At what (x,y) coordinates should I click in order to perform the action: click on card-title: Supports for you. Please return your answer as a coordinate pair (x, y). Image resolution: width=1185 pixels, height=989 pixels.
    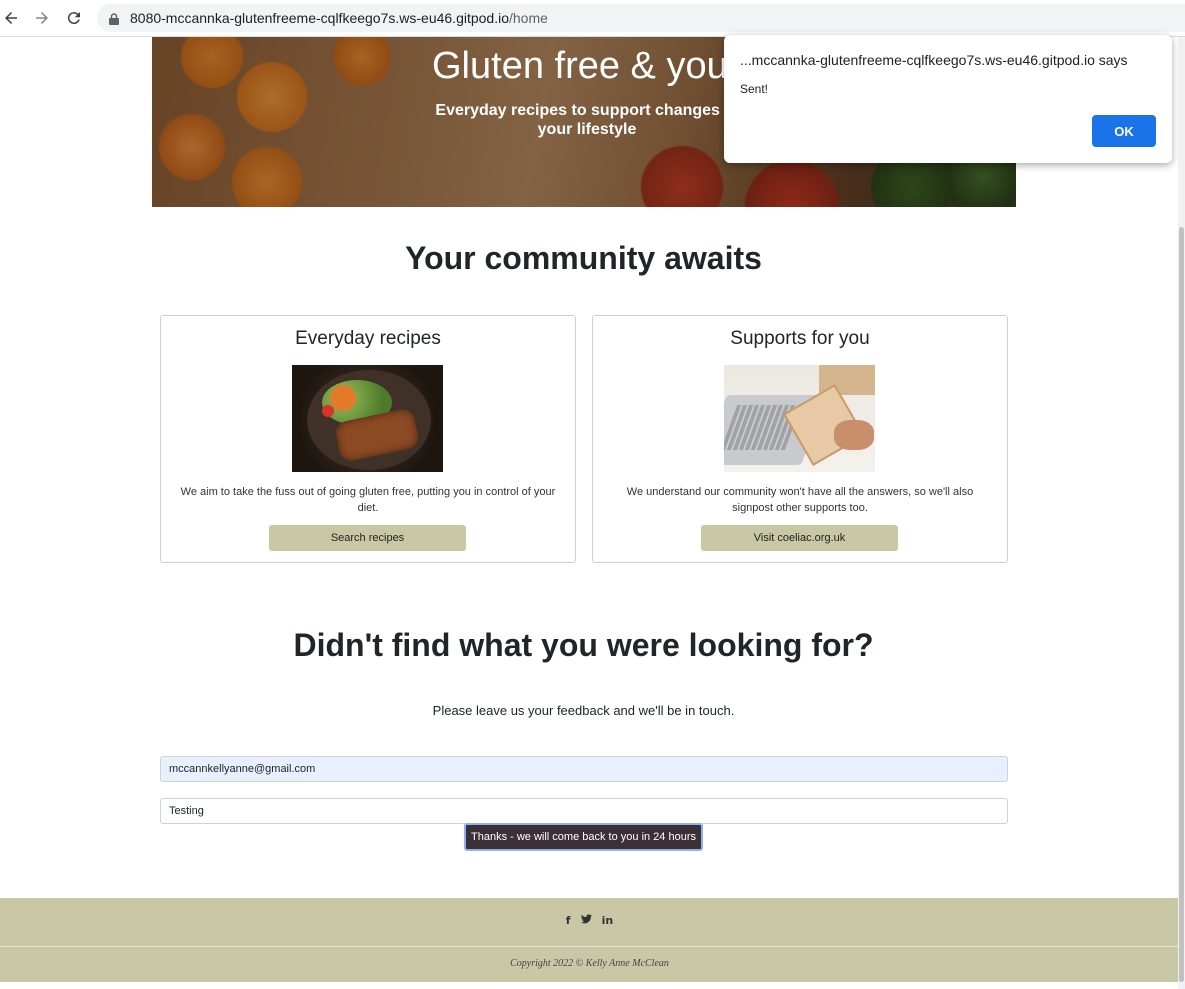
    Looking at the image, I should click on (800, 338).